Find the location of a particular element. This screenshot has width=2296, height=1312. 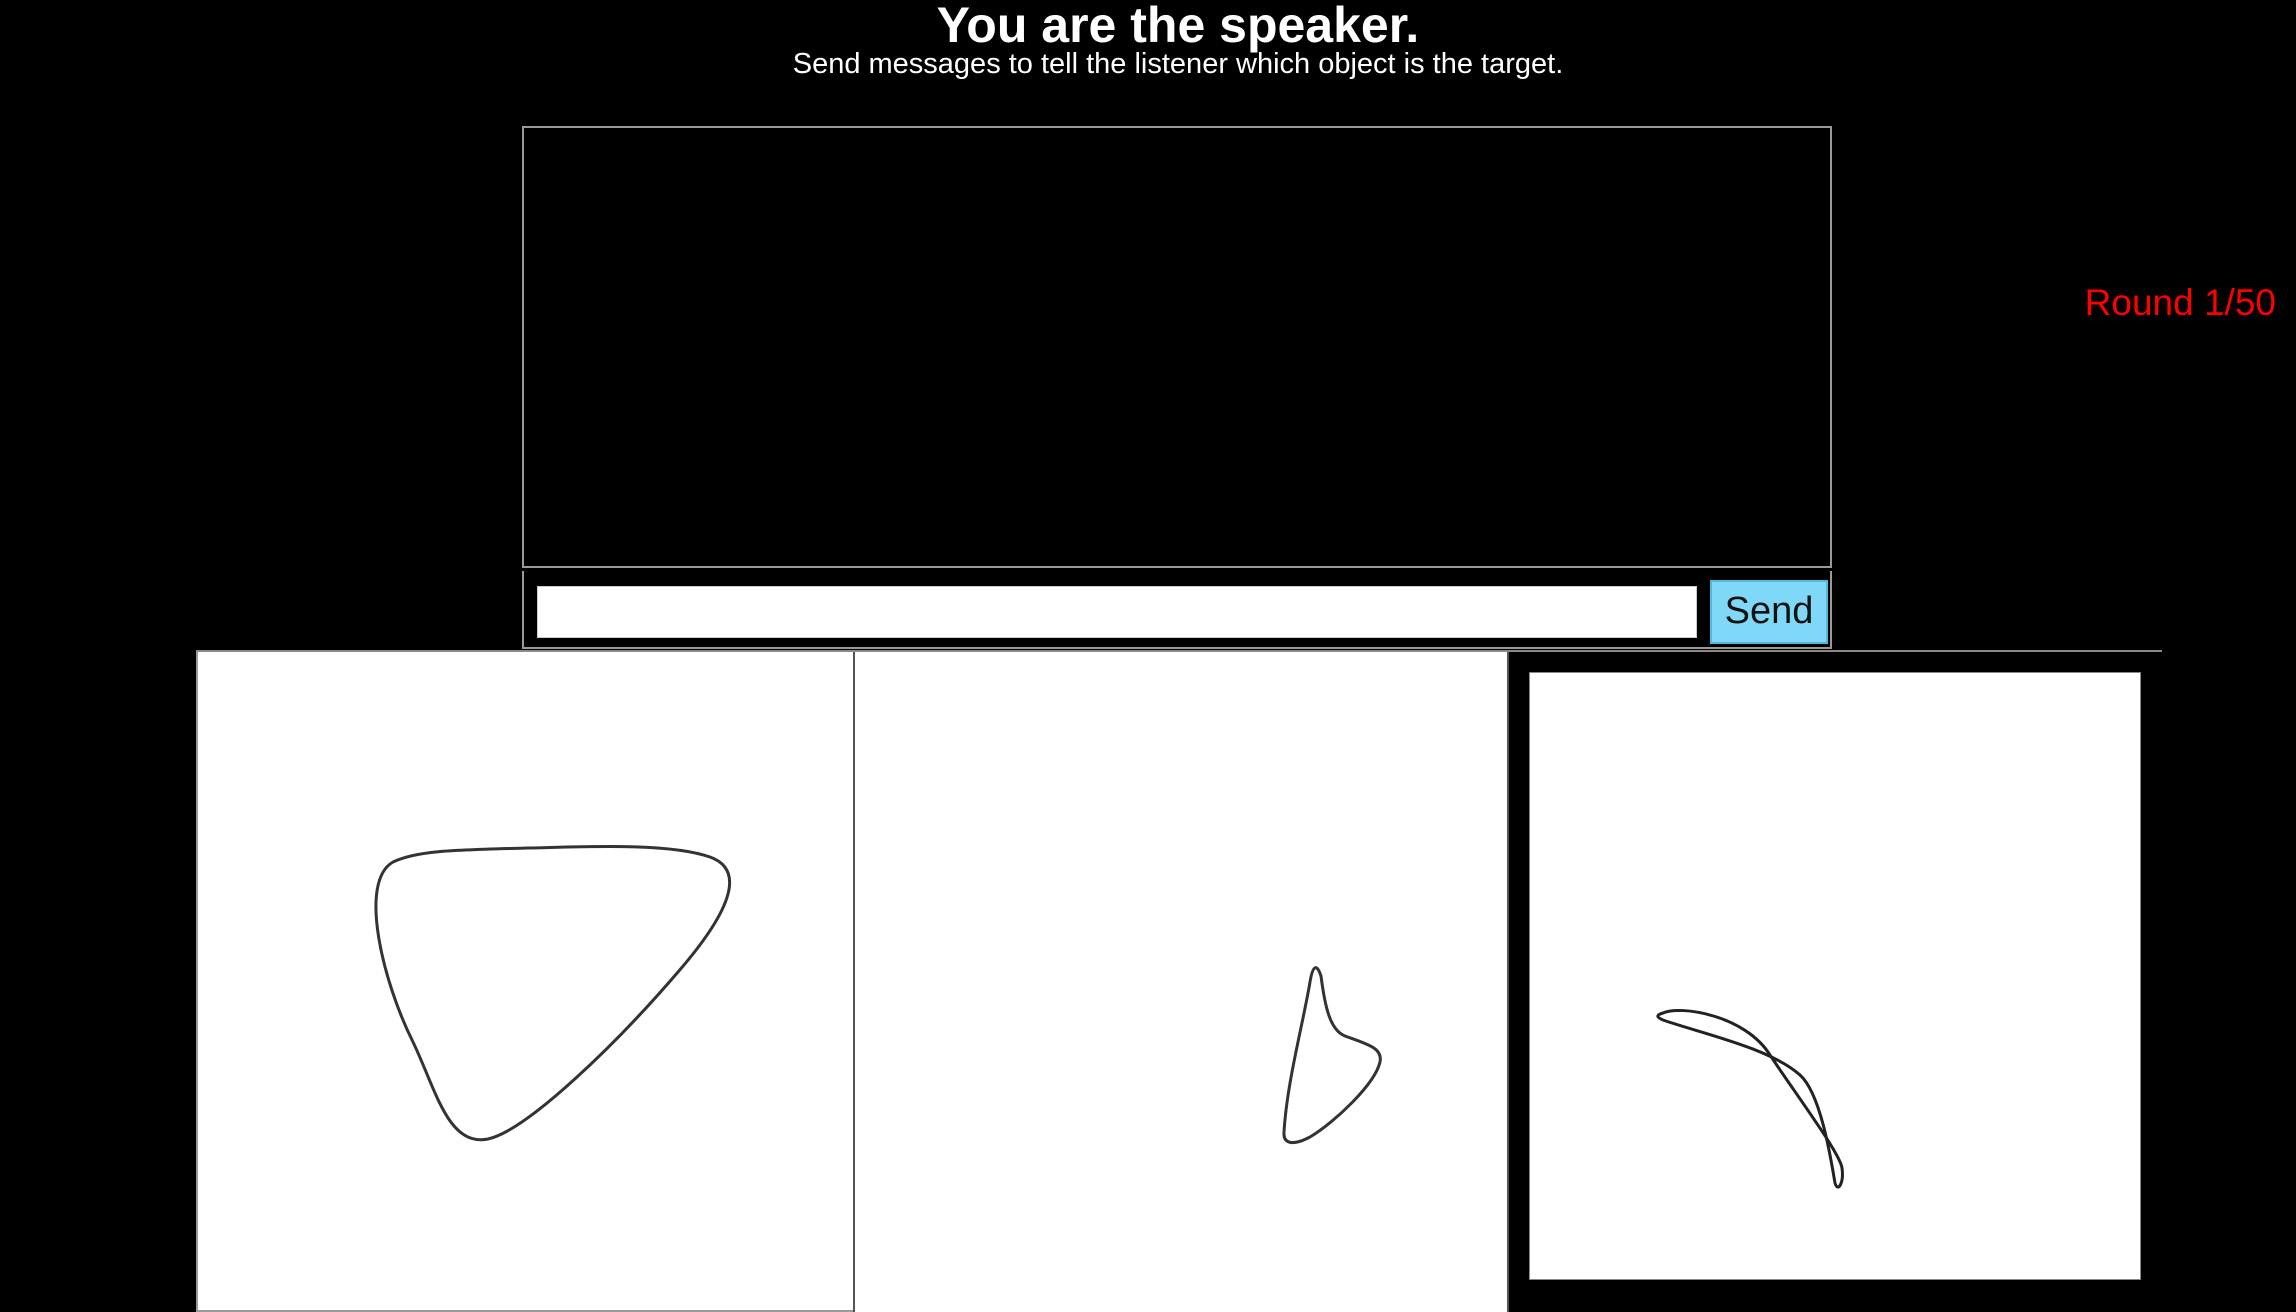

message-input is located at coordinates (1117, 612).